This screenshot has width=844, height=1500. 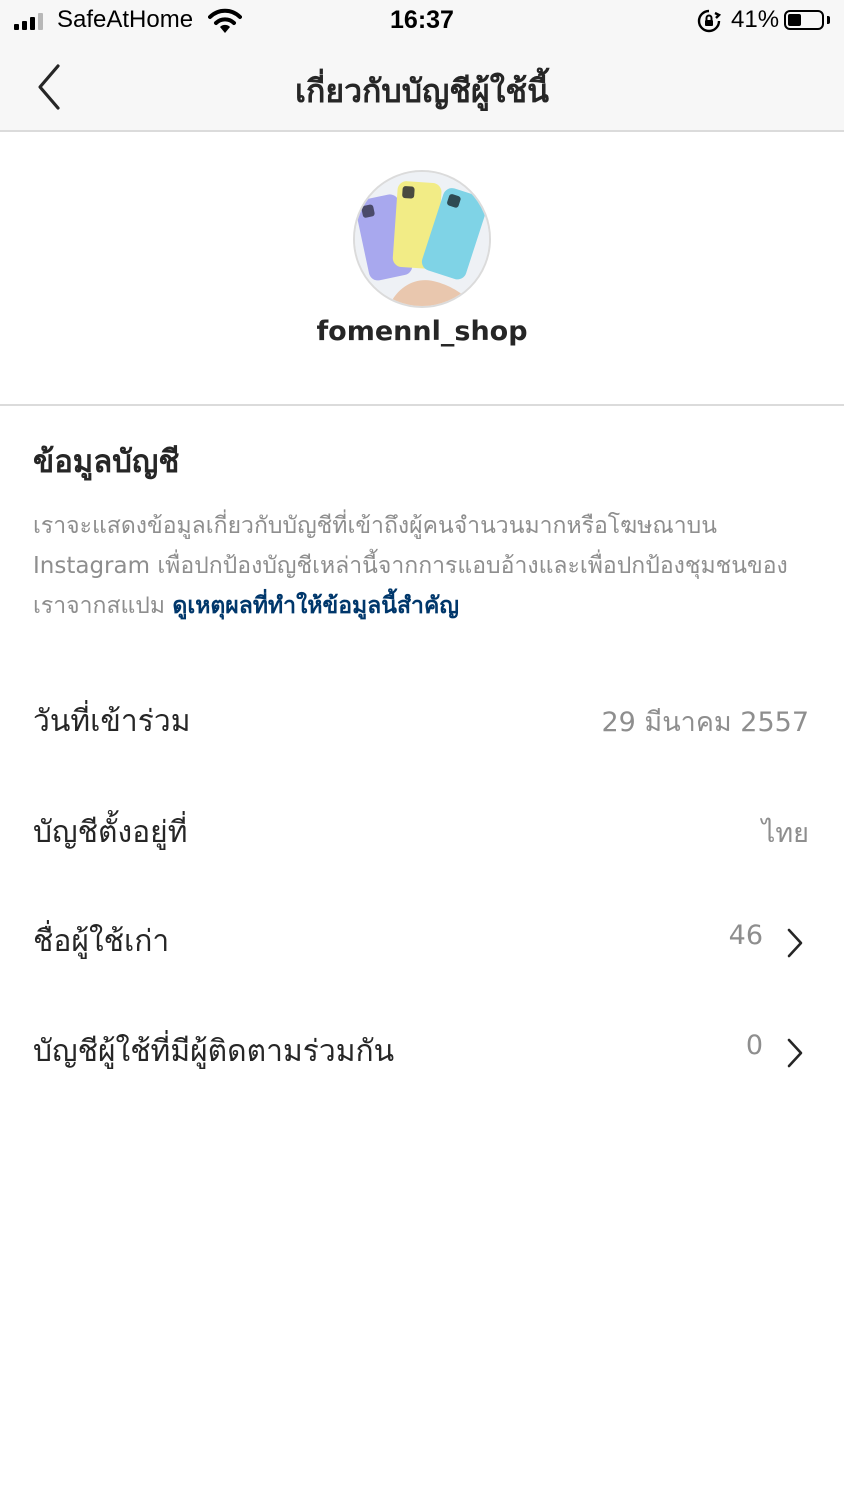 What do you see at coordinates (106, 462) in the screenshot?
I see `account-info-heading: ข้อมูลบัญชี` at bounding box center [106, 462].